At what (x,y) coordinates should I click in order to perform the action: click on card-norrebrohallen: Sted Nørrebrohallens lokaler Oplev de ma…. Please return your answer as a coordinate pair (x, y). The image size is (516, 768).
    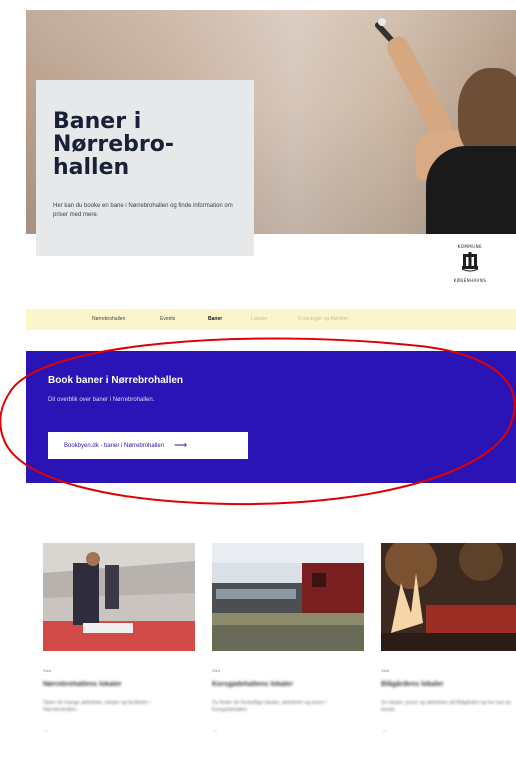
    Looking at the image, I should click on (119, 638).